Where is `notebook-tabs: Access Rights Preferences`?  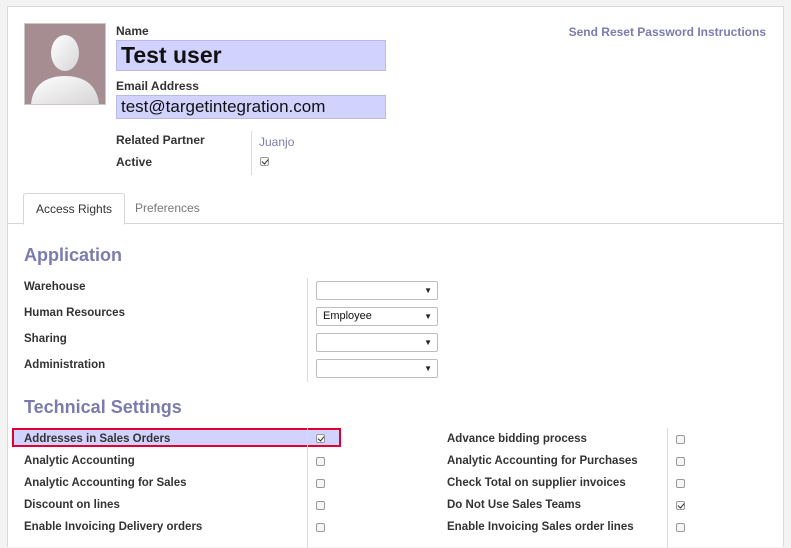
notebook-tabs: Access Rights Preferences is located at coordinates (395, 209).